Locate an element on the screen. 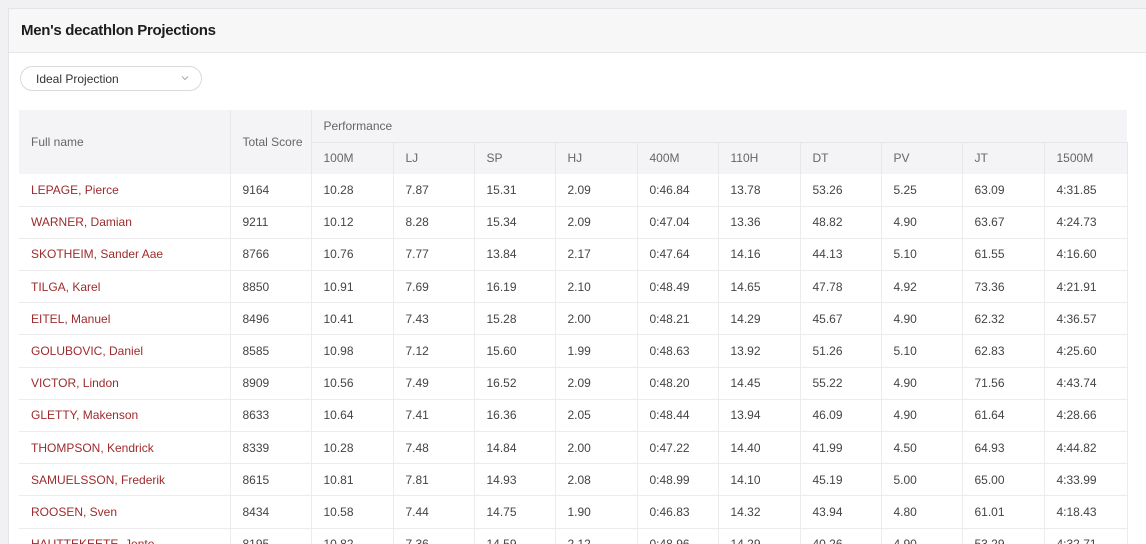 Image resolution: width=1146 pixels, height=544 pixels. athlete-name-link: THOMPSON, Kendrick is located at coordinates (125, 448).